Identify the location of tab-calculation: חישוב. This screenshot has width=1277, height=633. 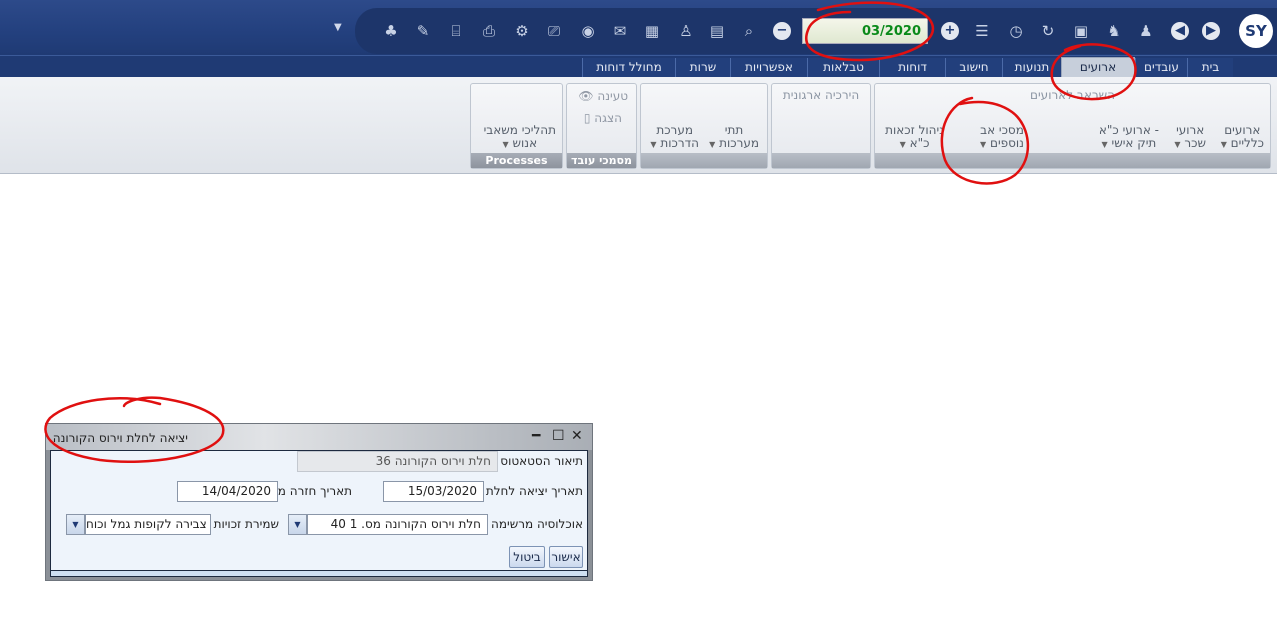
(973, 68).